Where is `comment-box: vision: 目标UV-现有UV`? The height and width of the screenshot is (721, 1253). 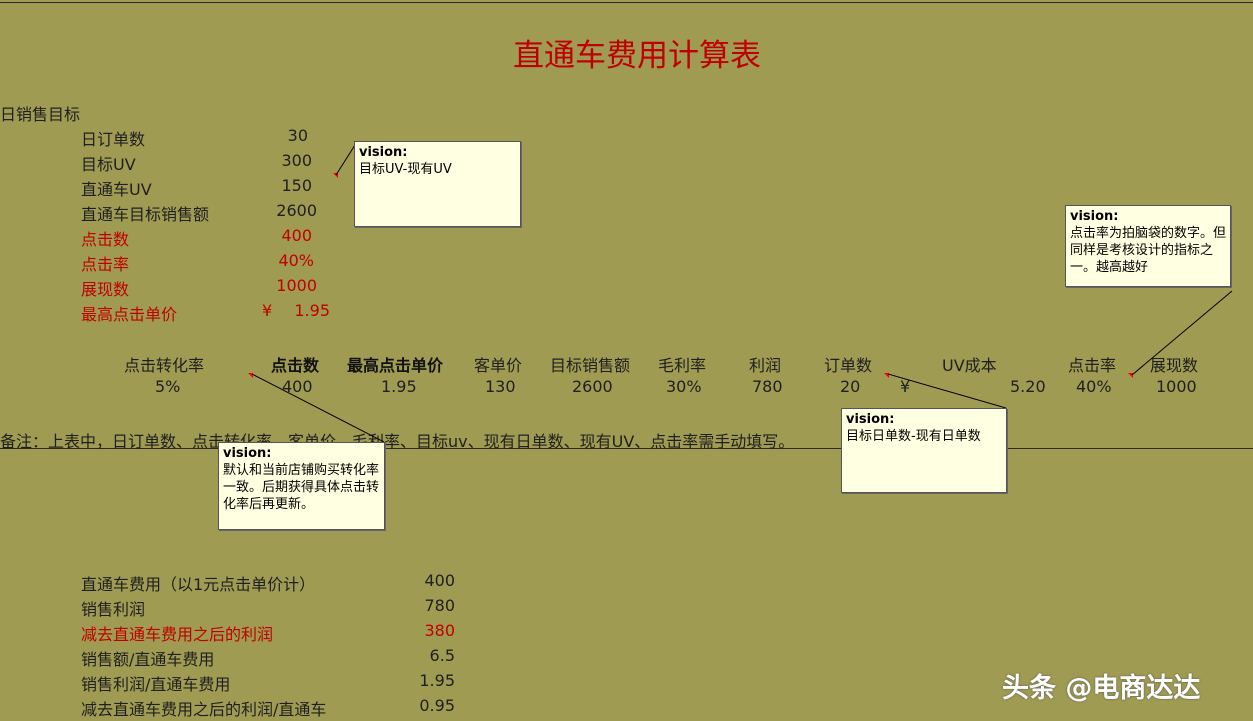 comment-box: vision: 目标UV-现有UV is located at coordinates (437, 184).